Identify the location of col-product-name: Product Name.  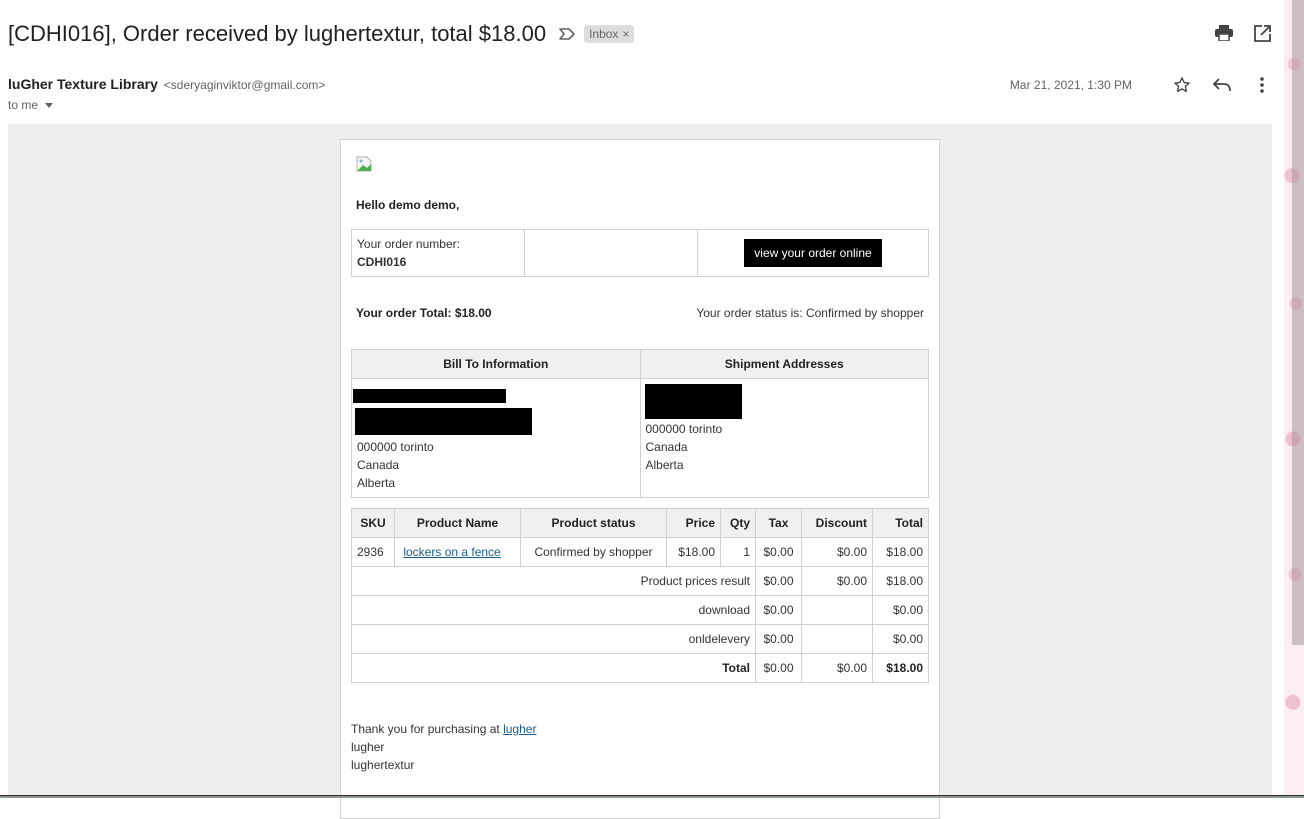
(457, 523).